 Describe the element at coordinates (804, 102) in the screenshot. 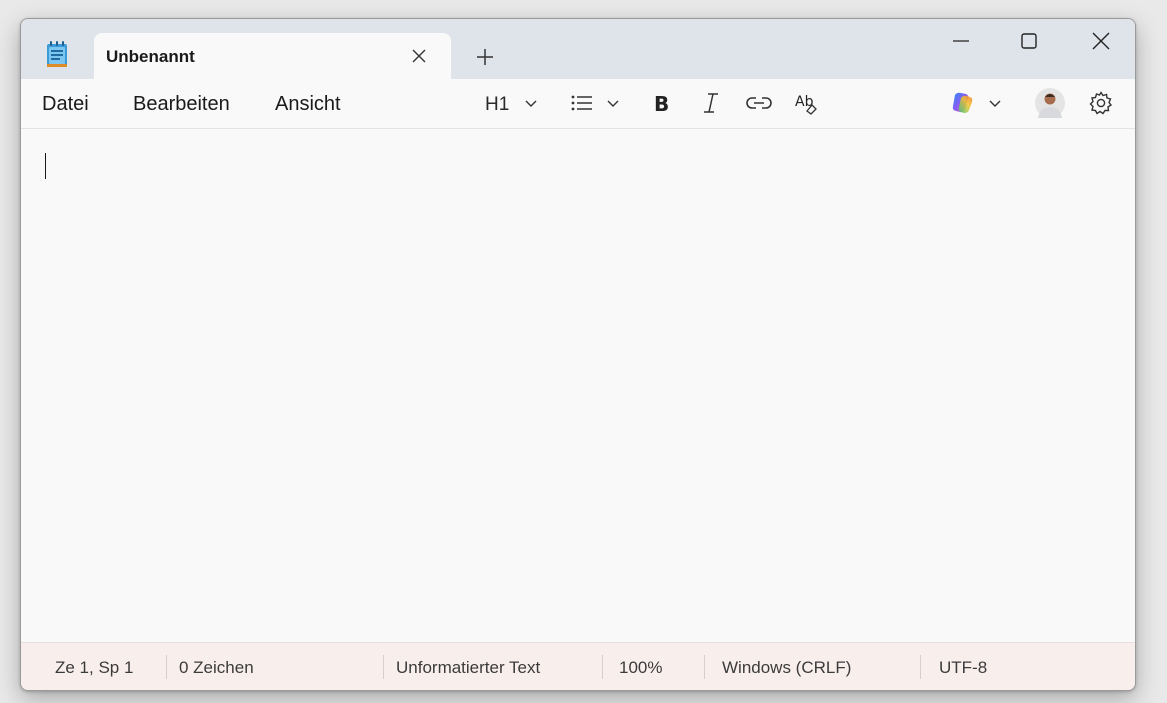

I see `svg-text: Ab` at that location.